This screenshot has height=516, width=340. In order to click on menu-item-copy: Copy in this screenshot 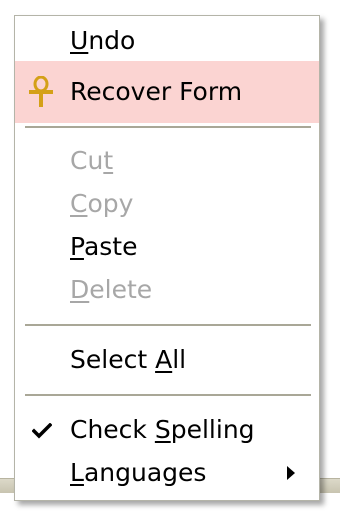, I will do `click(167, 204)`.